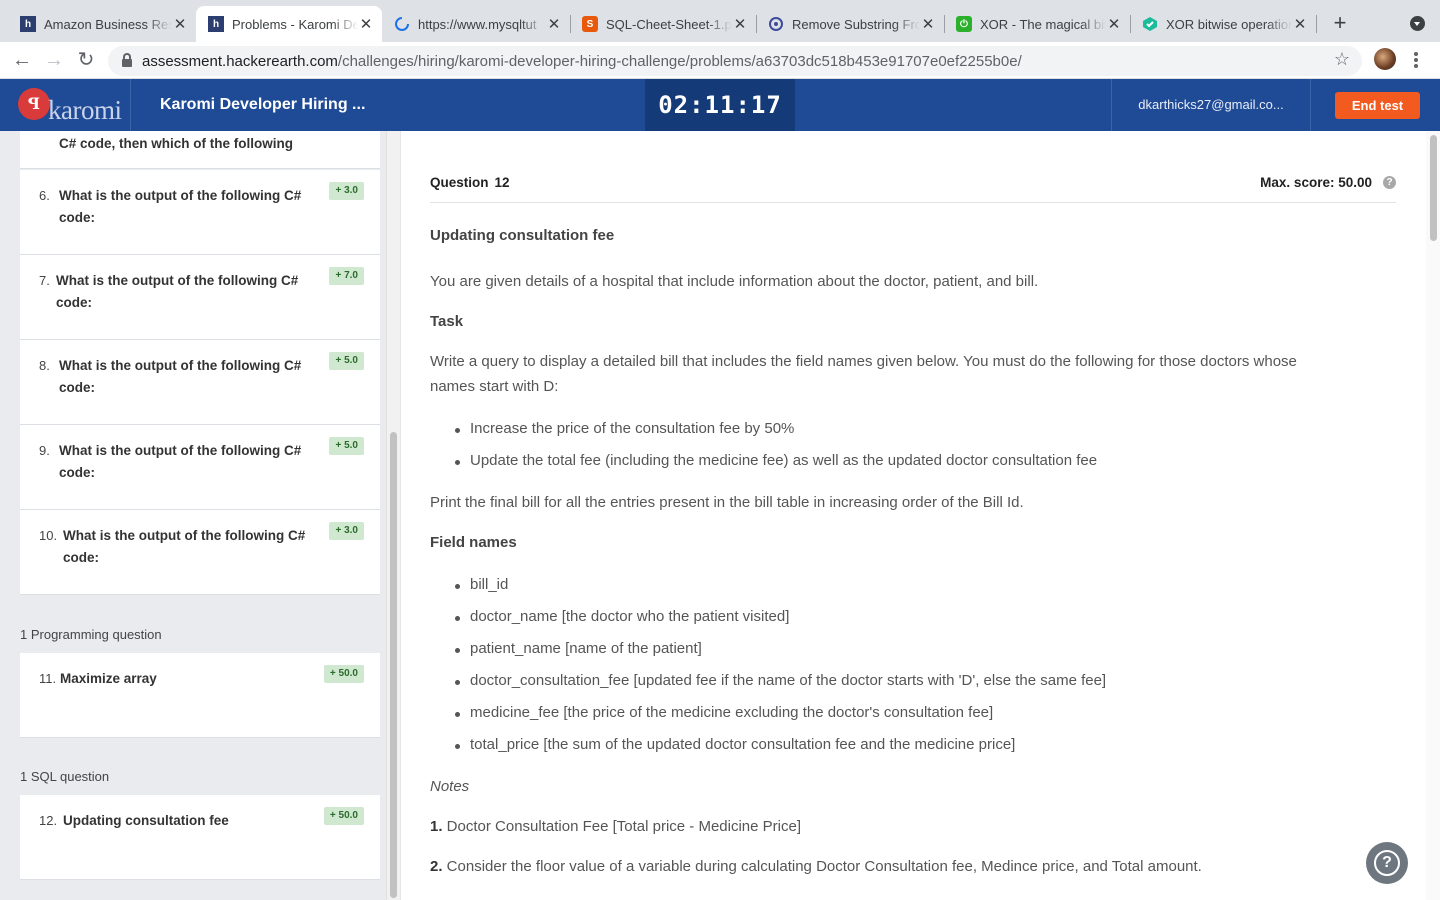 This screenshot has width=1440, height=900. Describe the element at coordinates (578, 648) in the screenshot. I see `field-item: patient_name [name of the patient]` at that location.